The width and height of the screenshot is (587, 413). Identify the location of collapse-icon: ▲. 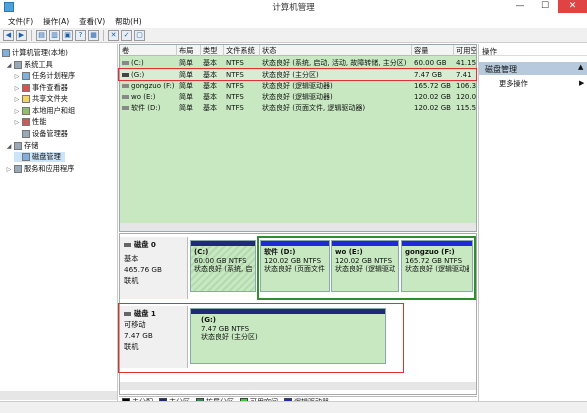
(580, 67).